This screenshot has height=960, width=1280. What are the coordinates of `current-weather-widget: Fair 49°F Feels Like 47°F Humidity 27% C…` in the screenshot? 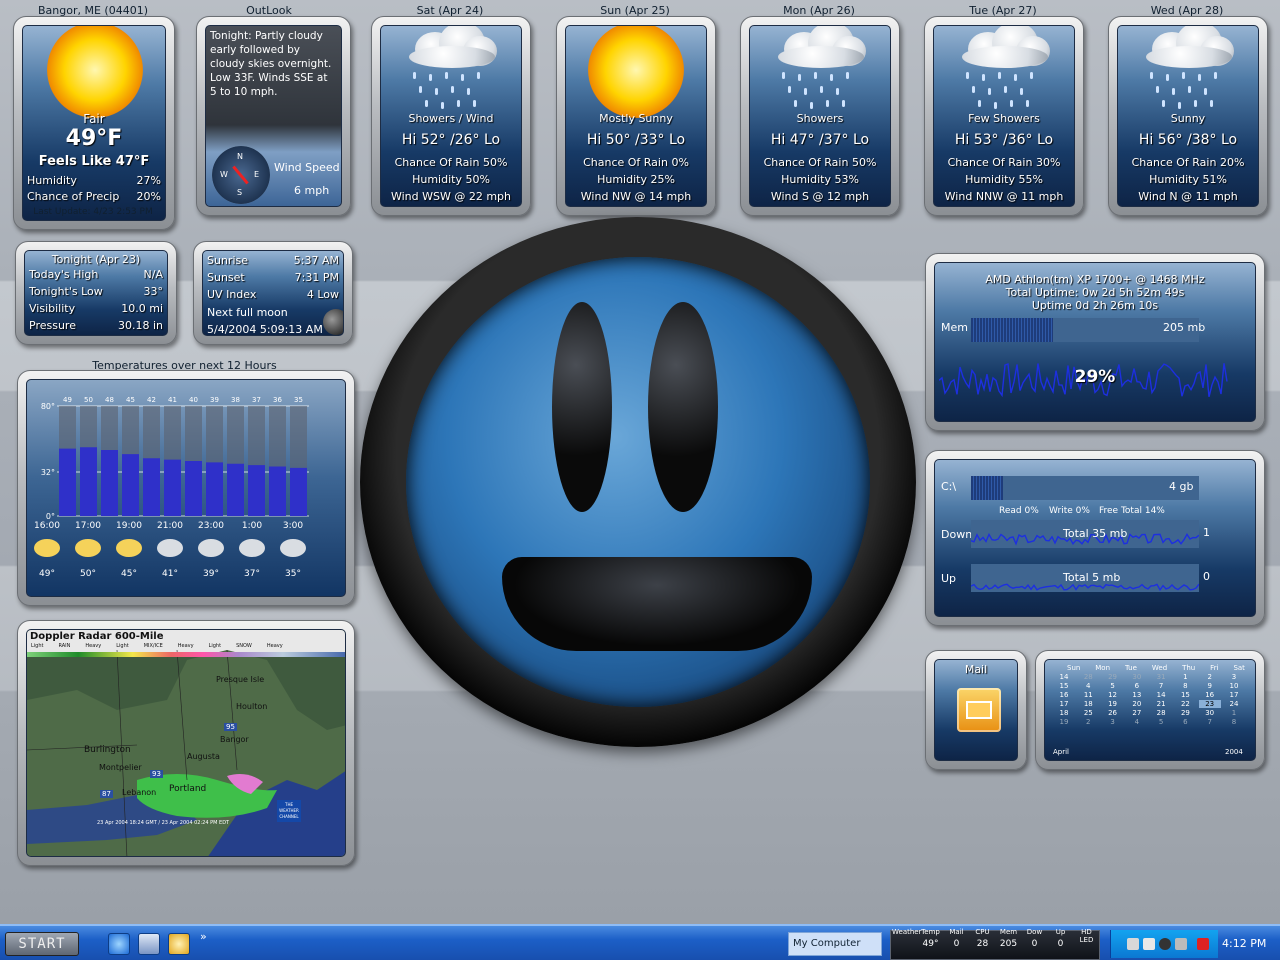 It's located at (94, 123).